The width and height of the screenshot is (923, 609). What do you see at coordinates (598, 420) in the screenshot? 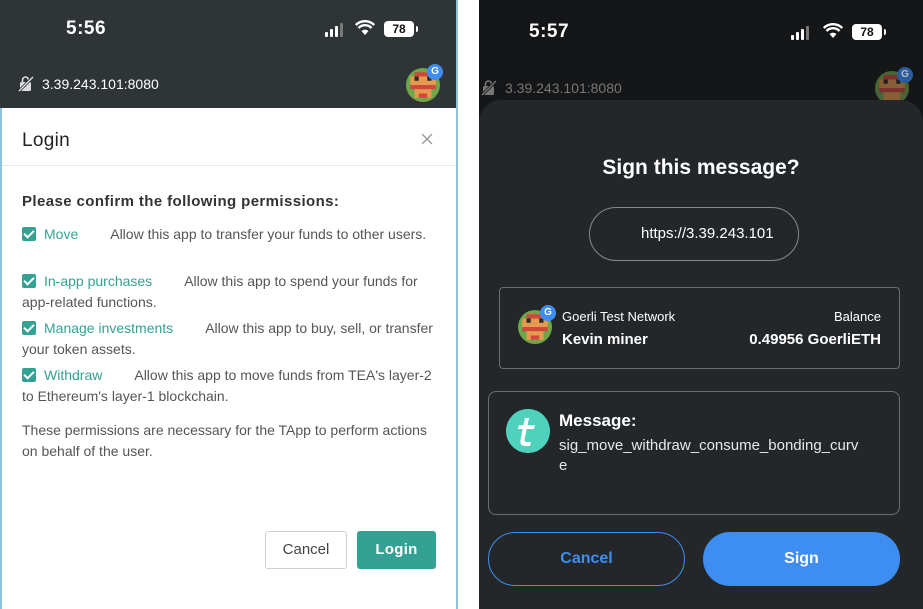
I see `message-label: Message:` at bounding box center [598, 420].